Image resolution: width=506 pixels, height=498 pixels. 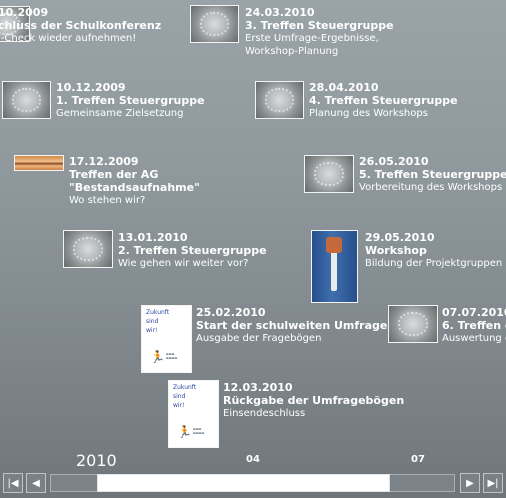 What do you see at coordinates (280, 12) in the screenshot?
I see `event-date: 24.03.2010` at bounding box center [280, 12].